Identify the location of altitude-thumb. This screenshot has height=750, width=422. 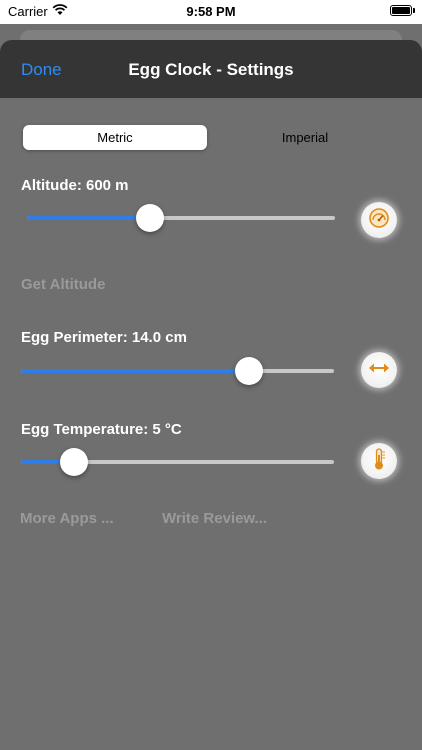
(150, 218).